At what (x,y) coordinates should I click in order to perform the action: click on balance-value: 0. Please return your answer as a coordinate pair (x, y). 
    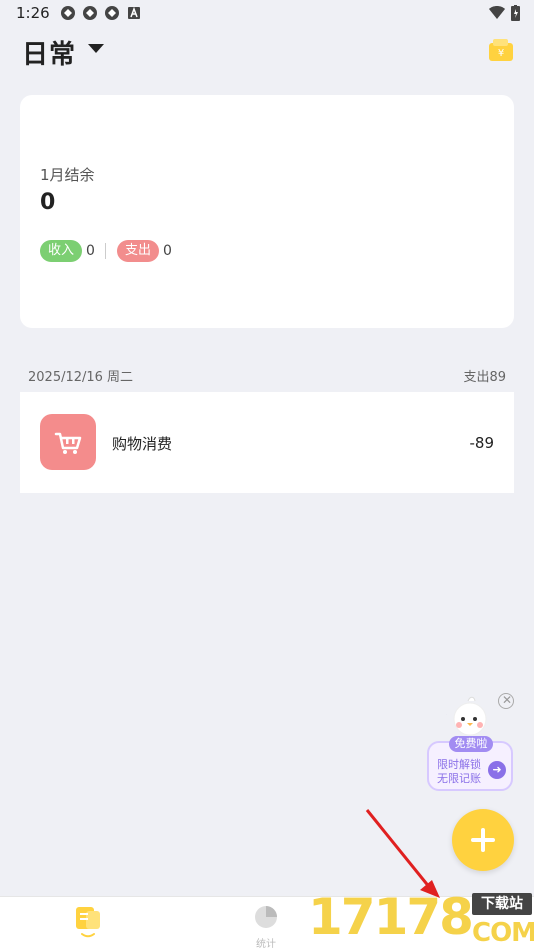
    Looking at the image, I should click on (48, 202).